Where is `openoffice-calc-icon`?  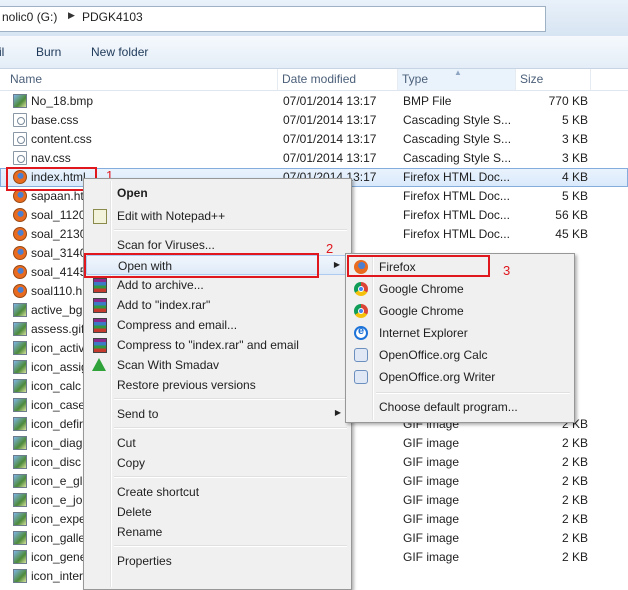
openoffice-calc-icon is located at coordinates (361, 355).